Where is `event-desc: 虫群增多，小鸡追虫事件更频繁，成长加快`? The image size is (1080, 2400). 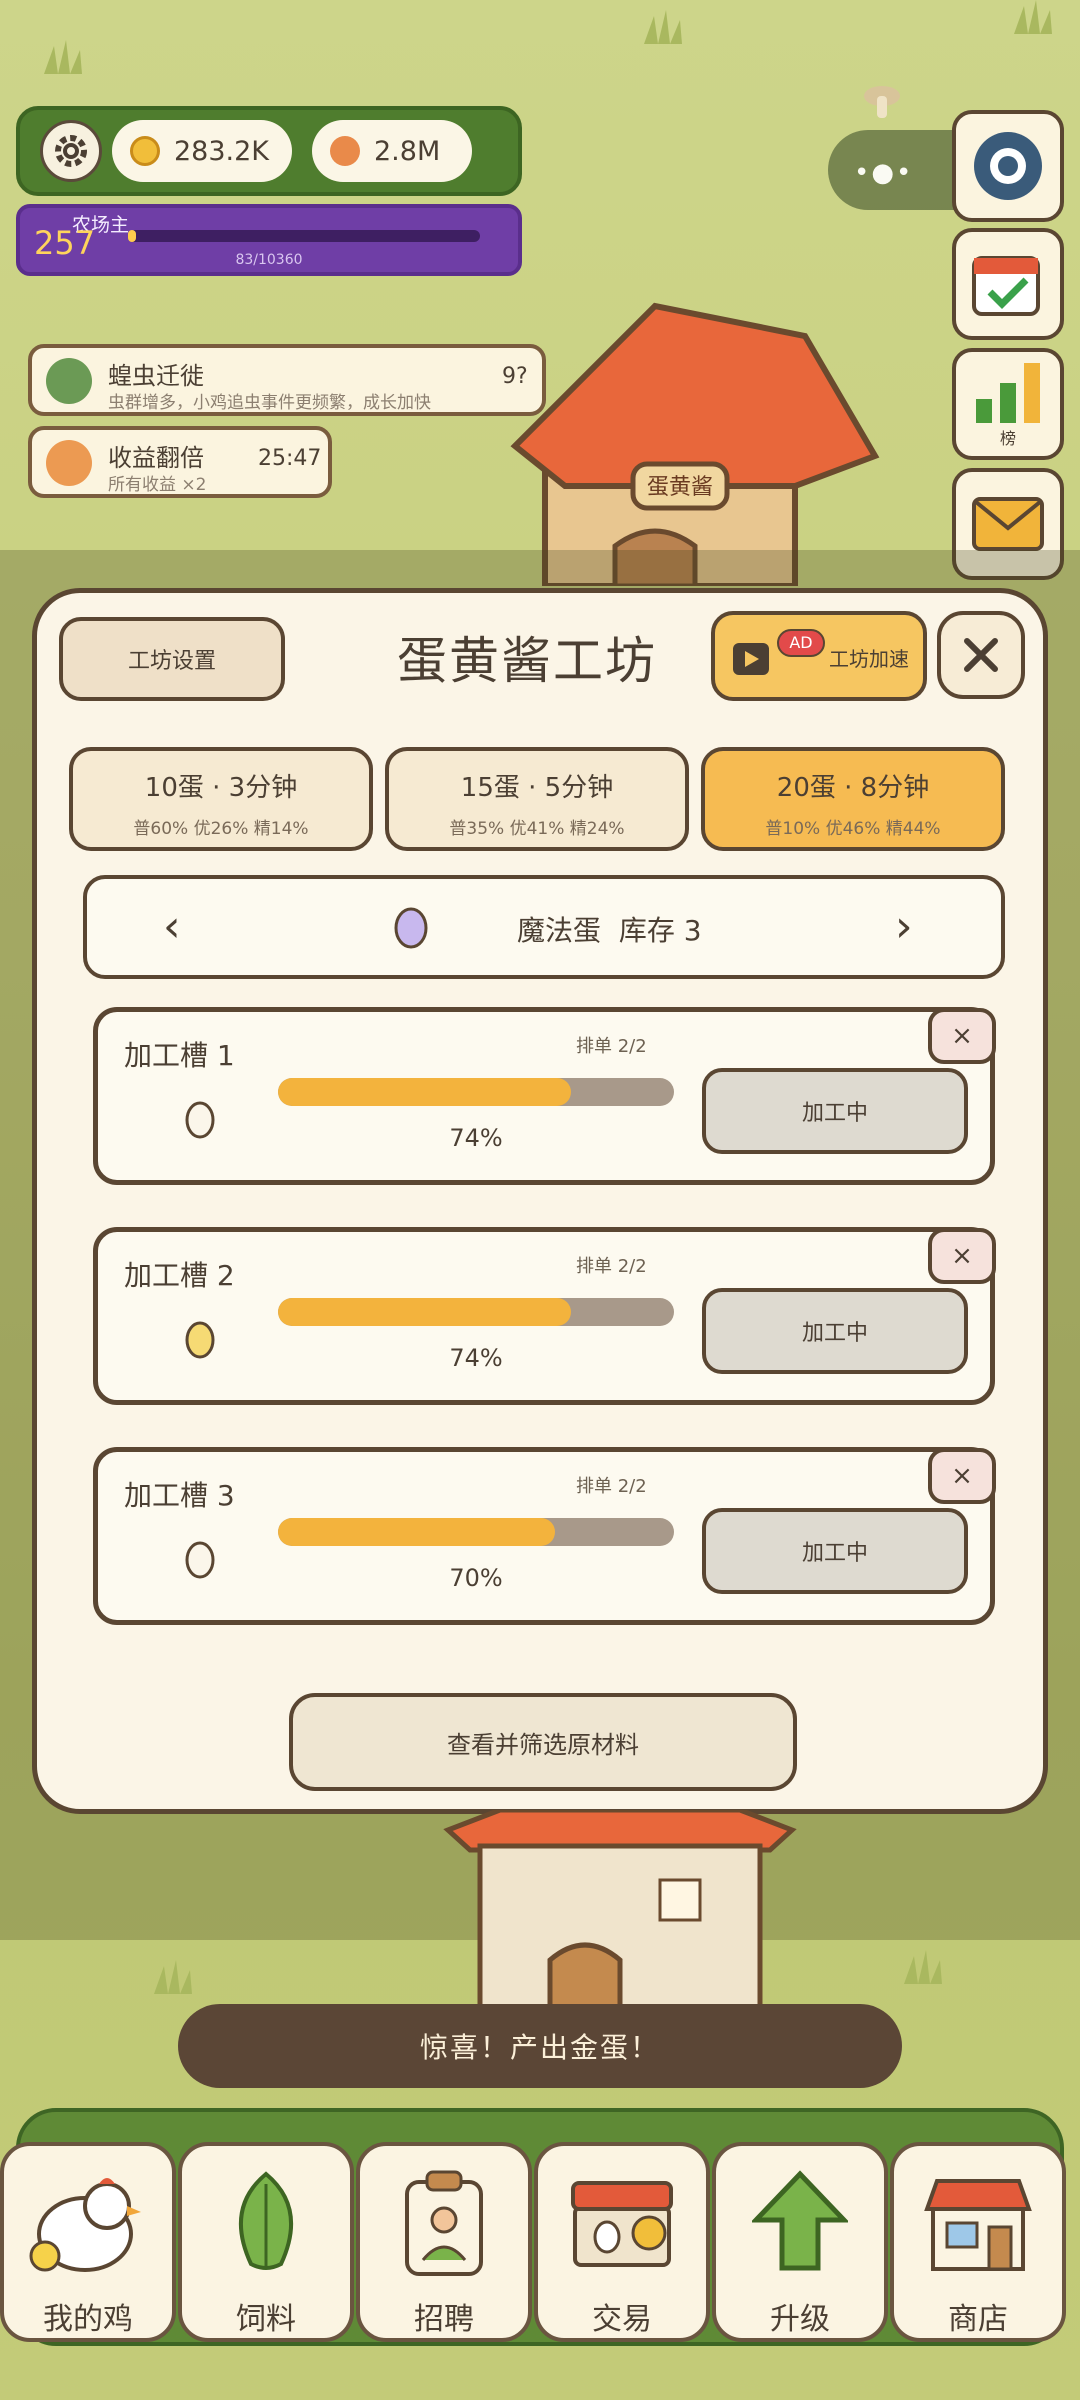
event-desc: 虫群增多，小鸡追虫事件更频繁，成长加快 is located at coordinates (269, 403).